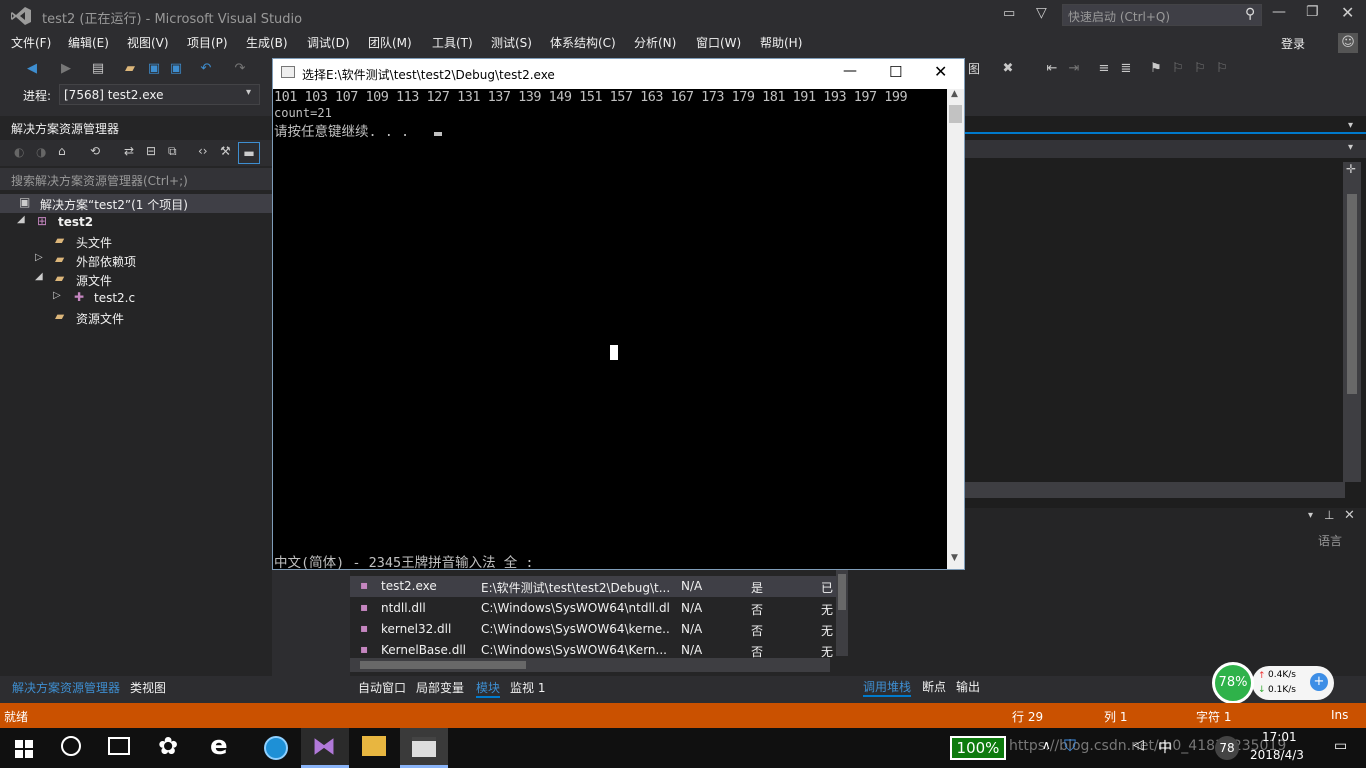 This screenshot has width=1366, height=768. What do you see at coordinates (148, 687) in the screenshot?
I see `tab-class-view: 类视图` at bounding box center [148, 687].